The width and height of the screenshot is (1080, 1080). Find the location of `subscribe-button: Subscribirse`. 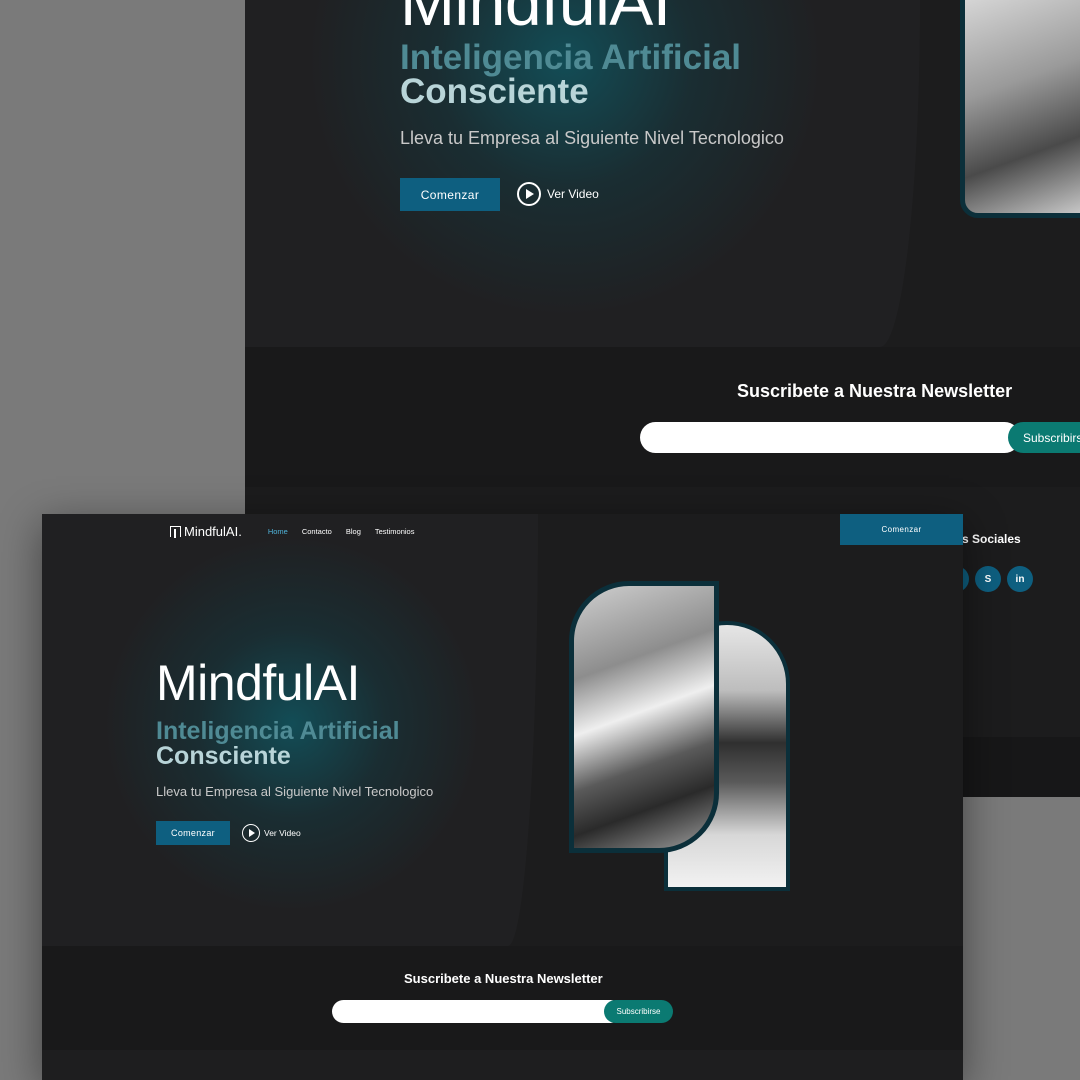

subscribe-button: Subscribirse is located at coordinates (638, 1011).